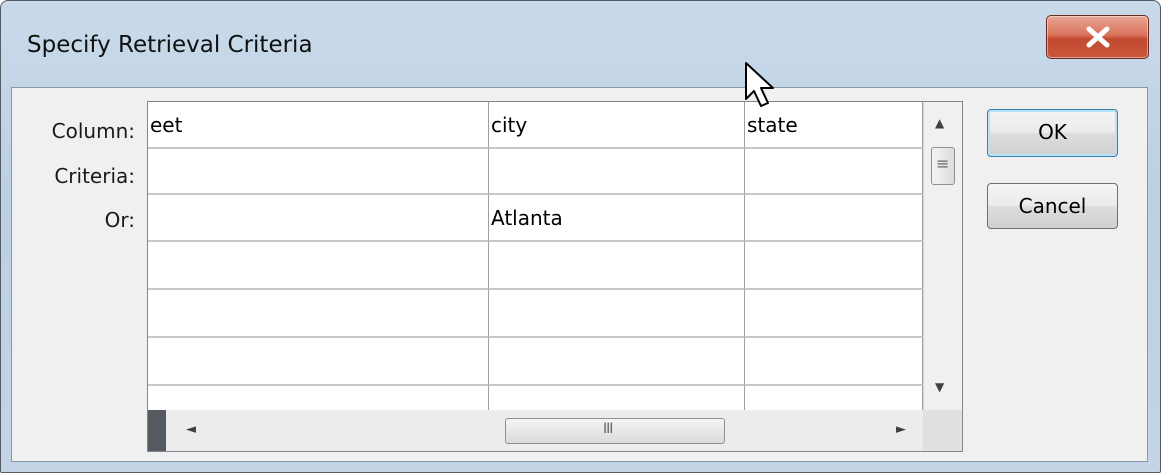 The height and width of the screenshot is (473, 1161). I want to click on scrollbar-corner, so click(942, 430).